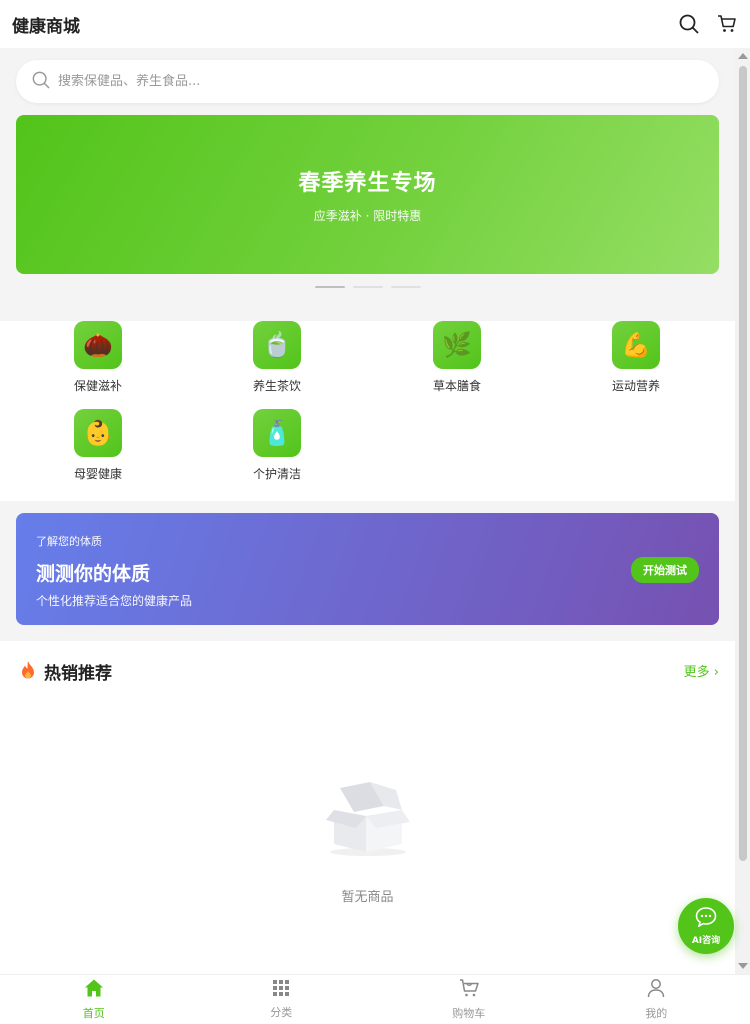 The width and height of the screenshot is (750, 1024). What do you see at coordinates (635, 386) in the screenshot?
I see `category-label: 运动营养` at bounding box center [635, 386].